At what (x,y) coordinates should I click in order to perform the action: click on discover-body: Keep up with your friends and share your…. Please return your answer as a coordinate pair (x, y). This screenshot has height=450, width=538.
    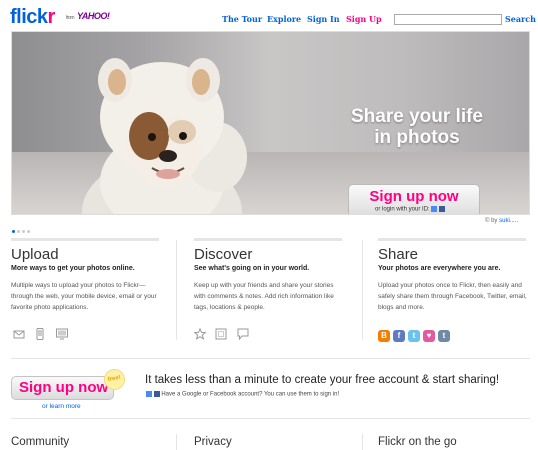
    Looking at the image, I should click on (264, 296).